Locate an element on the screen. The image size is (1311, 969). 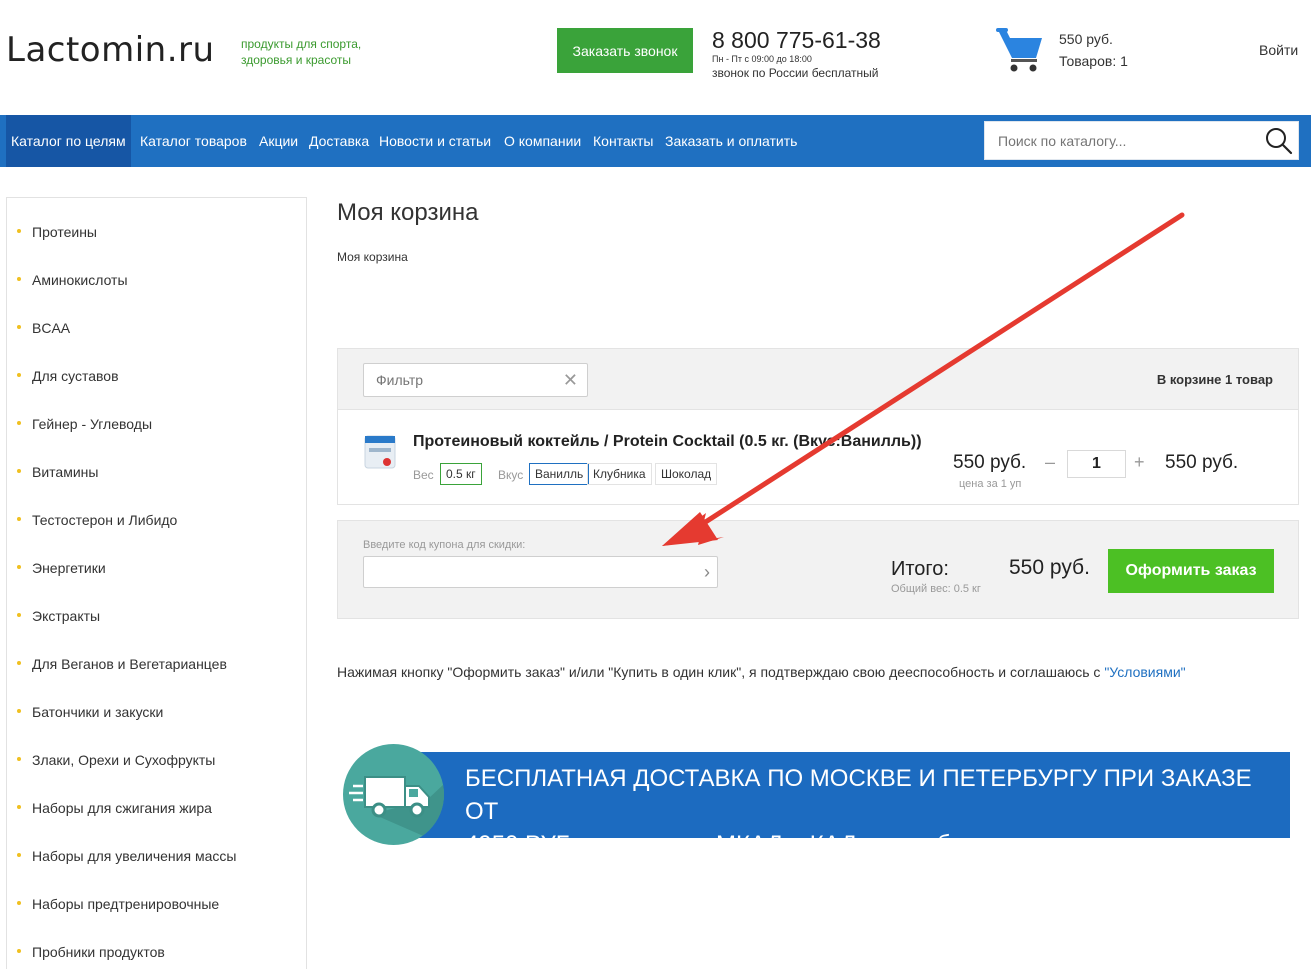
sidebar-item-label: Для суставов is located at coordinates (75, 376).